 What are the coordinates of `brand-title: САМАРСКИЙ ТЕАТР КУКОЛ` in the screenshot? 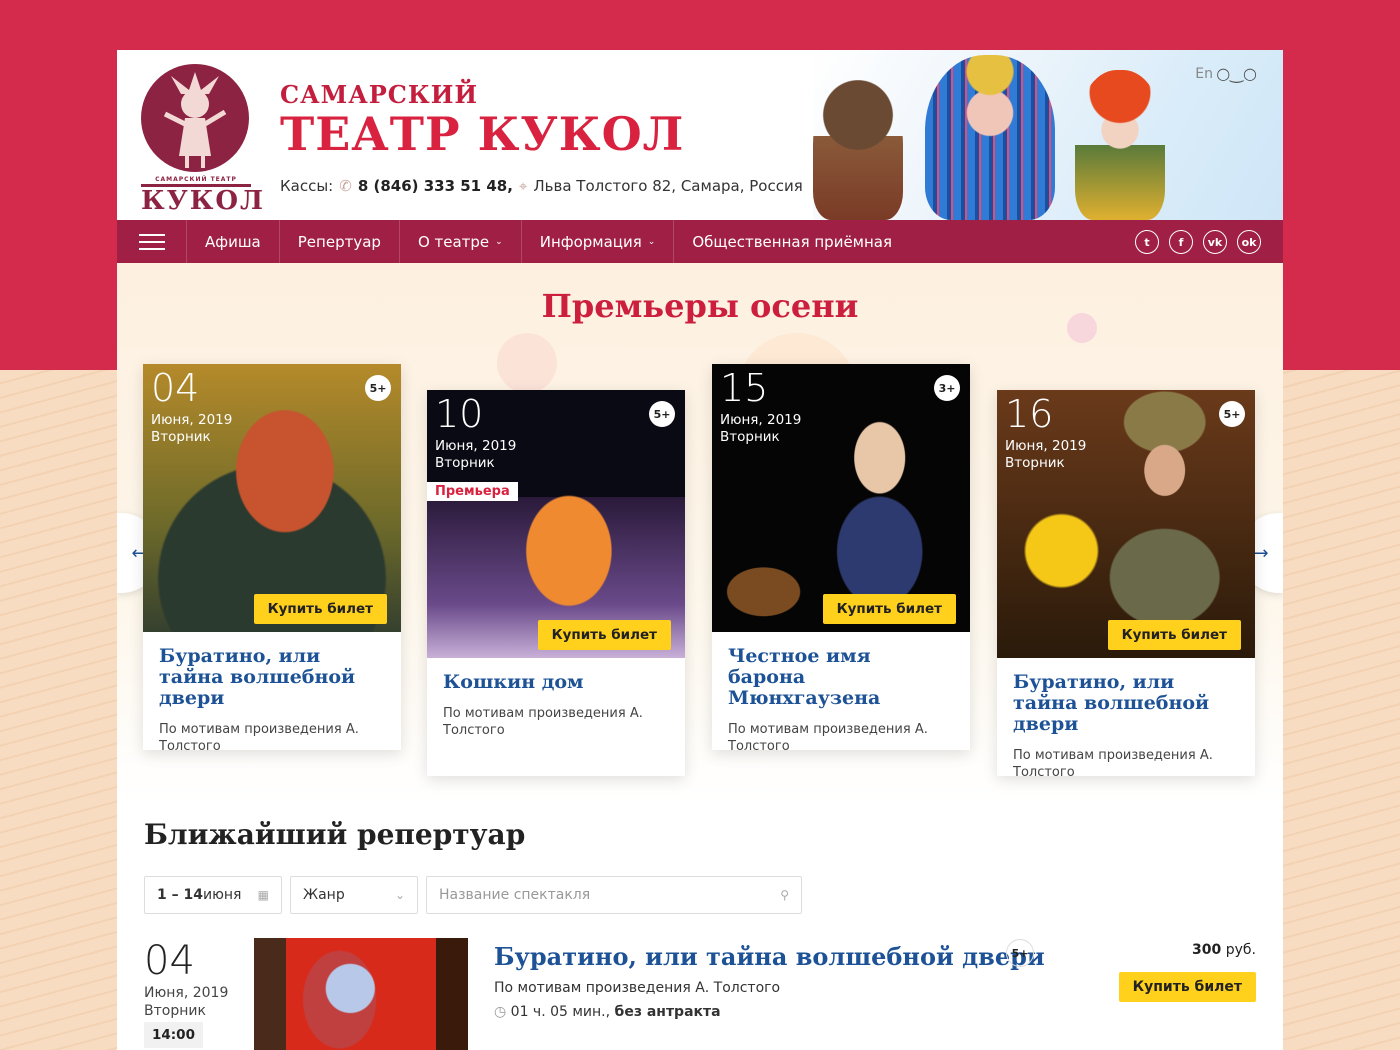 It's located at (482, 119).